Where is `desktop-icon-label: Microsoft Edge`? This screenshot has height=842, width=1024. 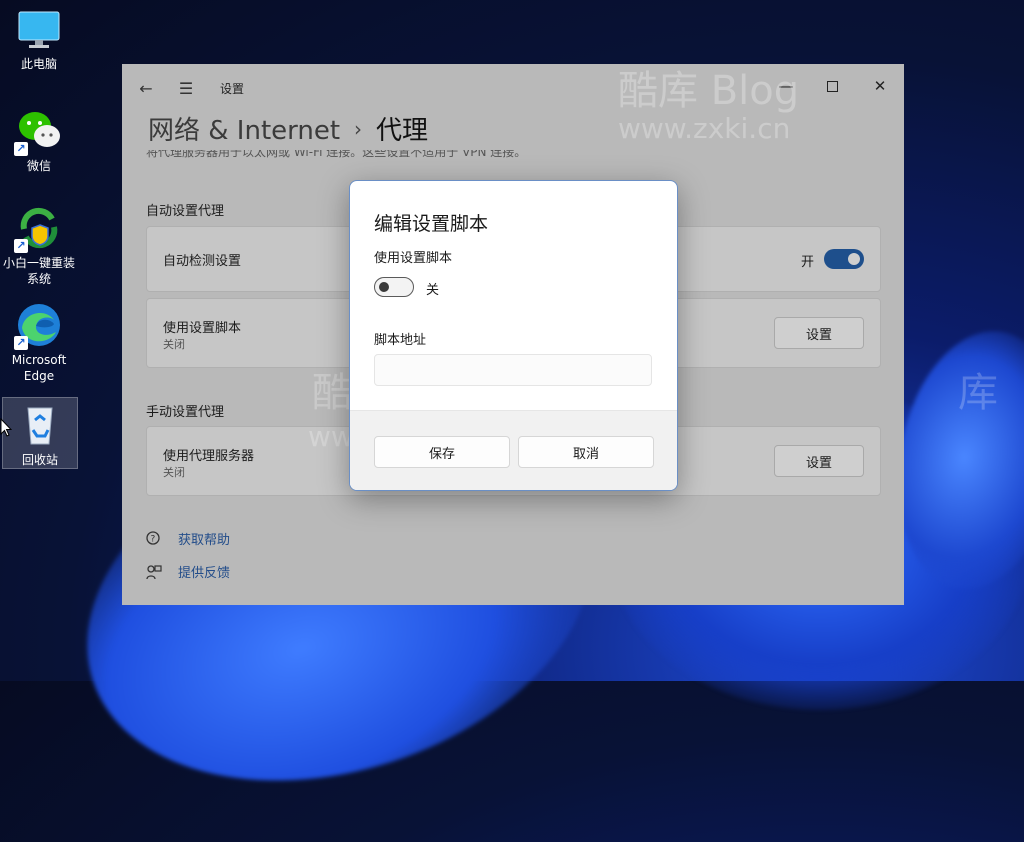
desktop-icon-label: Microsoft Edge is located at coordinates (39, 368).